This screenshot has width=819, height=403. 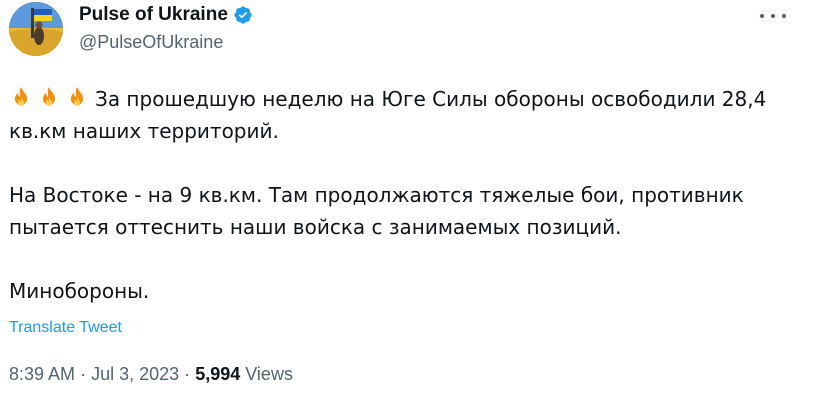 I want to click on fire-emojis, so click(x=49, y=98).